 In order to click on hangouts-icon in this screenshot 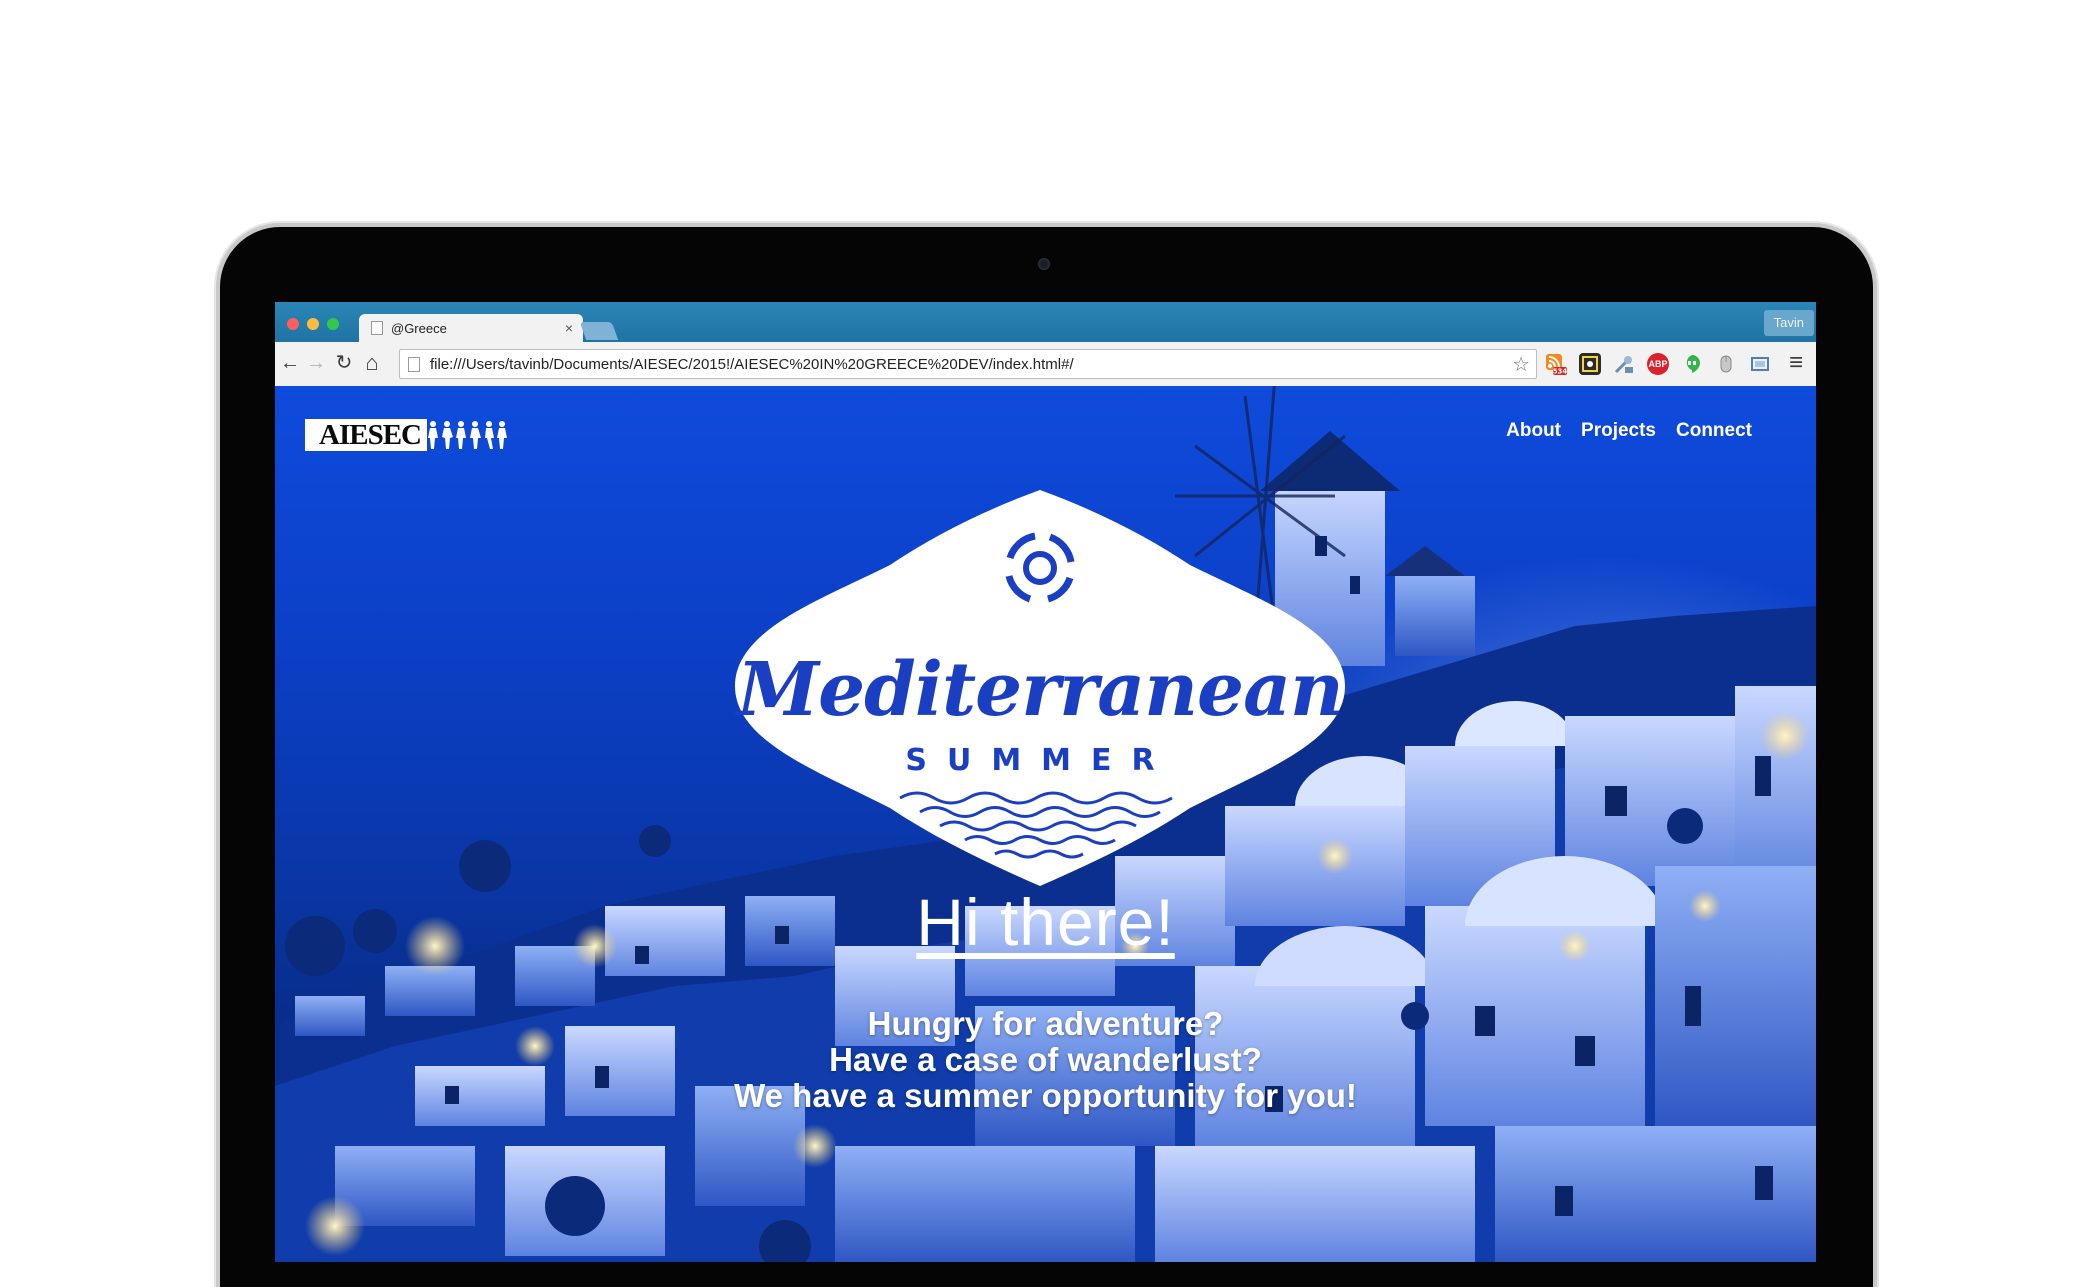, I will do `click(1692, 364)`.